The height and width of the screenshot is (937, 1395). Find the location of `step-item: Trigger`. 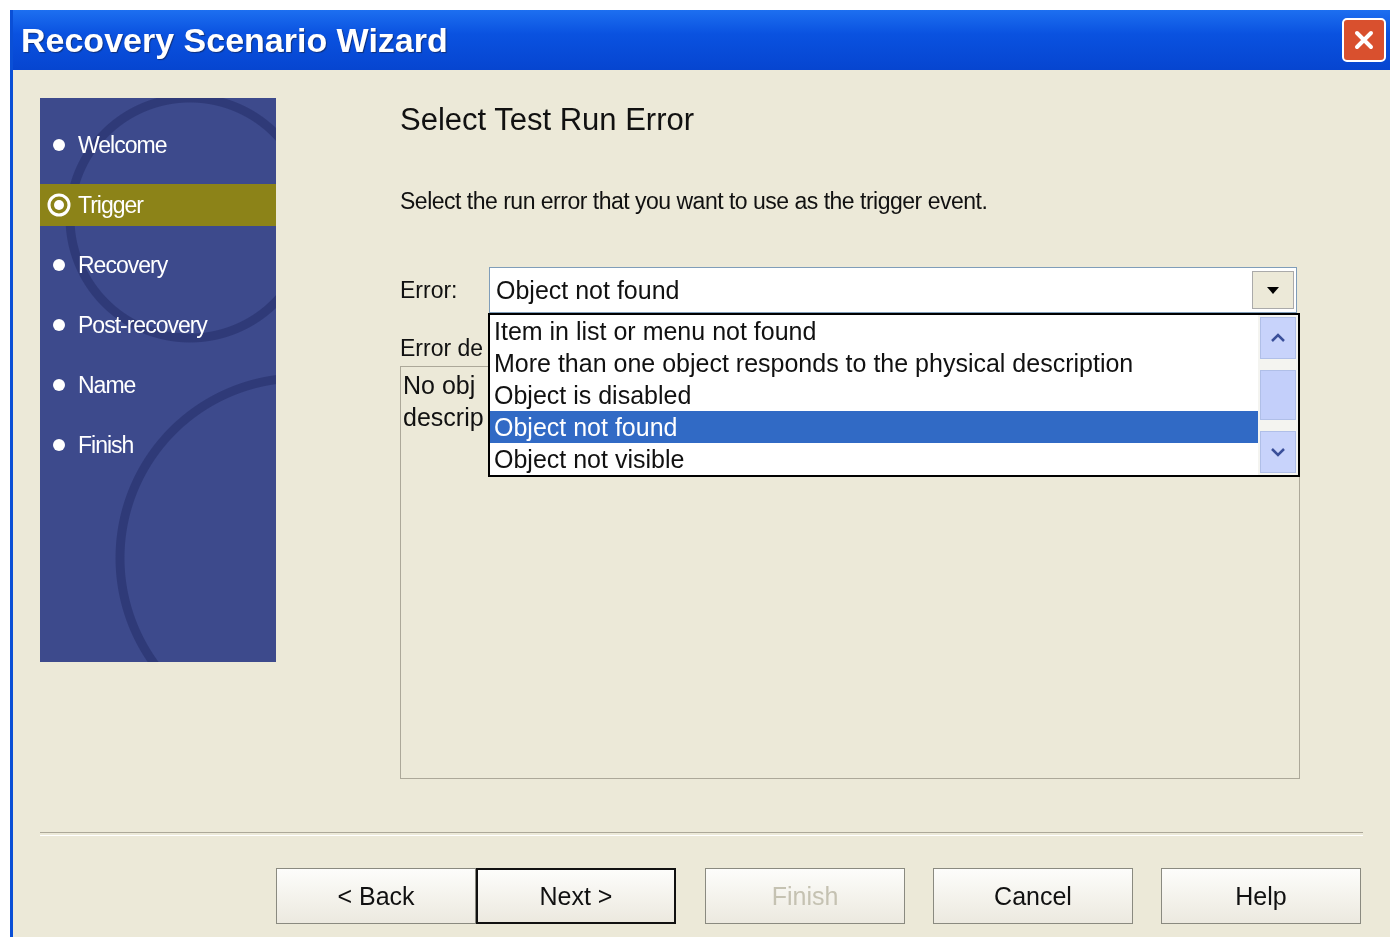

step-item: Trigger is located at coordinates (158, 205).